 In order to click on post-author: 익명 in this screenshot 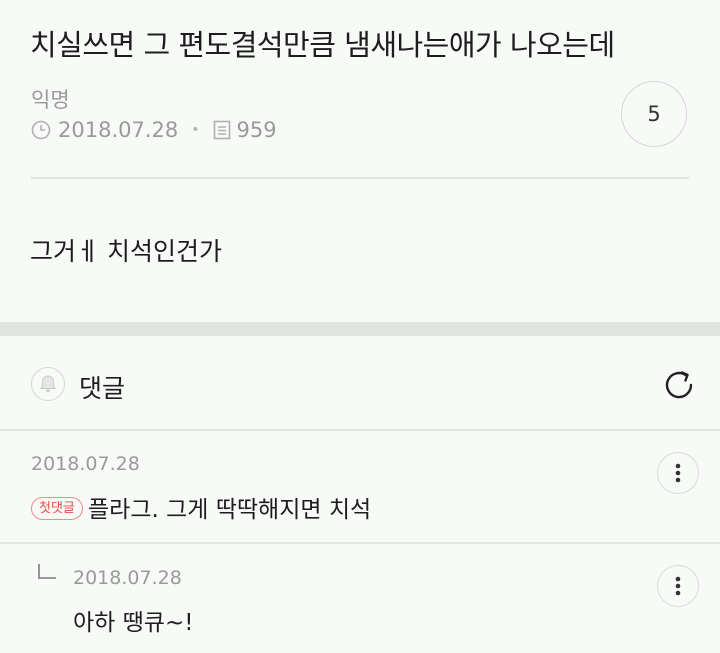, I will do `click(50, 100)`.